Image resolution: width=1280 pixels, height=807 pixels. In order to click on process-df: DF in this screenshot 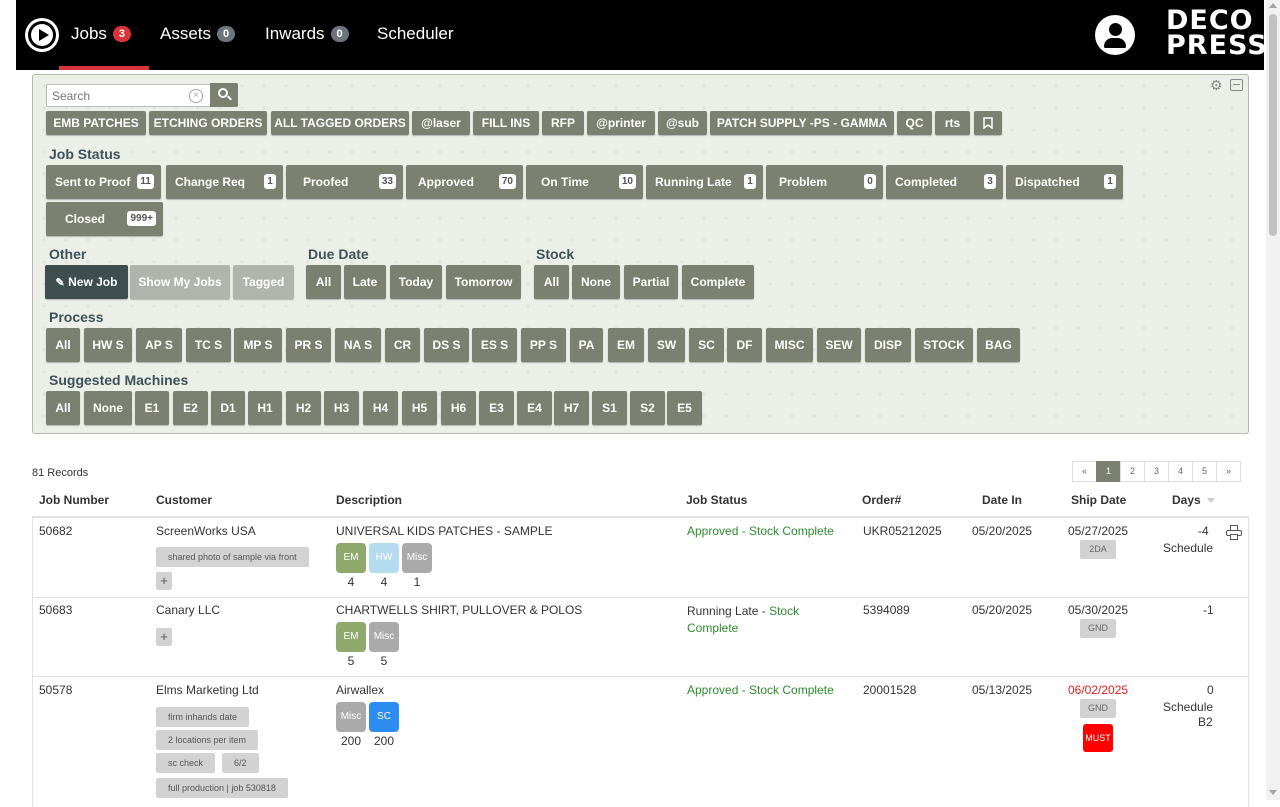, I will do `click(744, 345)`.